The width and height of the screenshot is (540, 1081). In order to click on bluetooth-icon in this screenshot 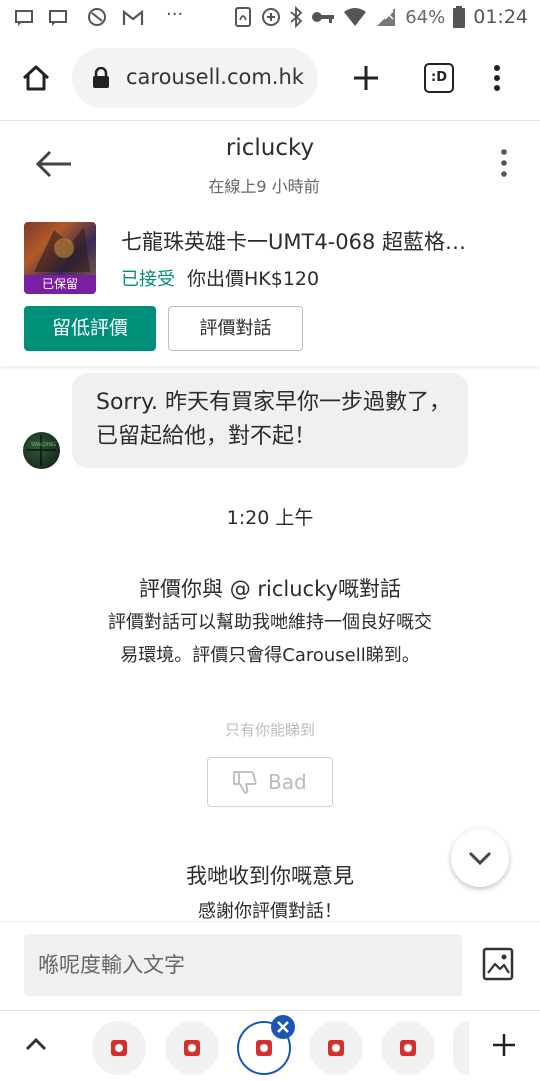, I will do `click(296, 17)`.